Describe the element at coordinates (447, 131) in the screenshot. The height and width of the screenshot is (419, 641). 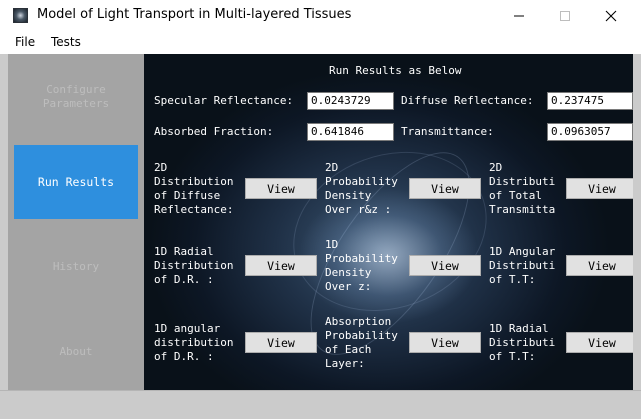
I see `transmittance-label: Transmittance:` at that location.